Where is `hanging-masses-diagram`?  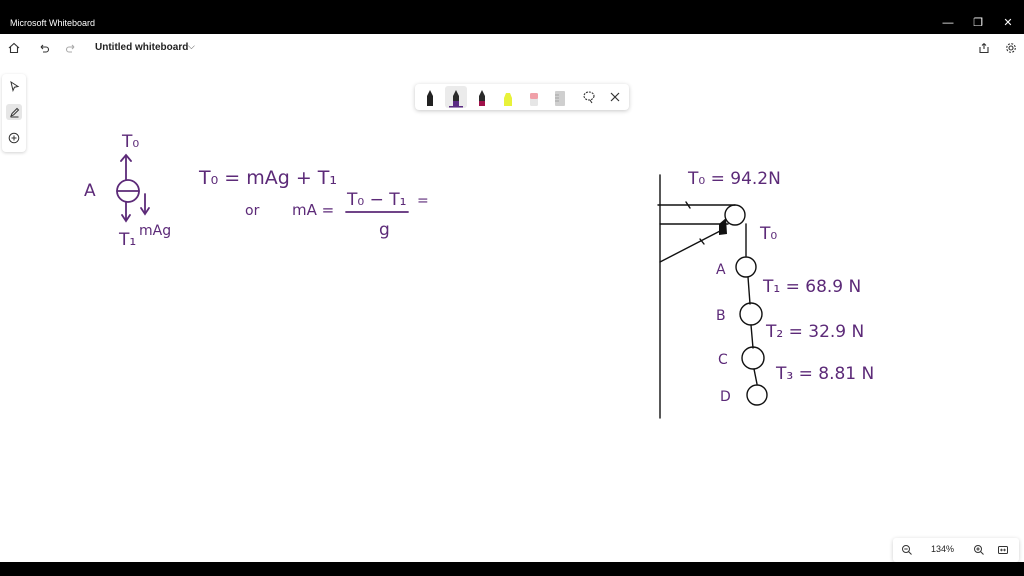
hanging-masses-diagram is located at coordinates (712, 296).